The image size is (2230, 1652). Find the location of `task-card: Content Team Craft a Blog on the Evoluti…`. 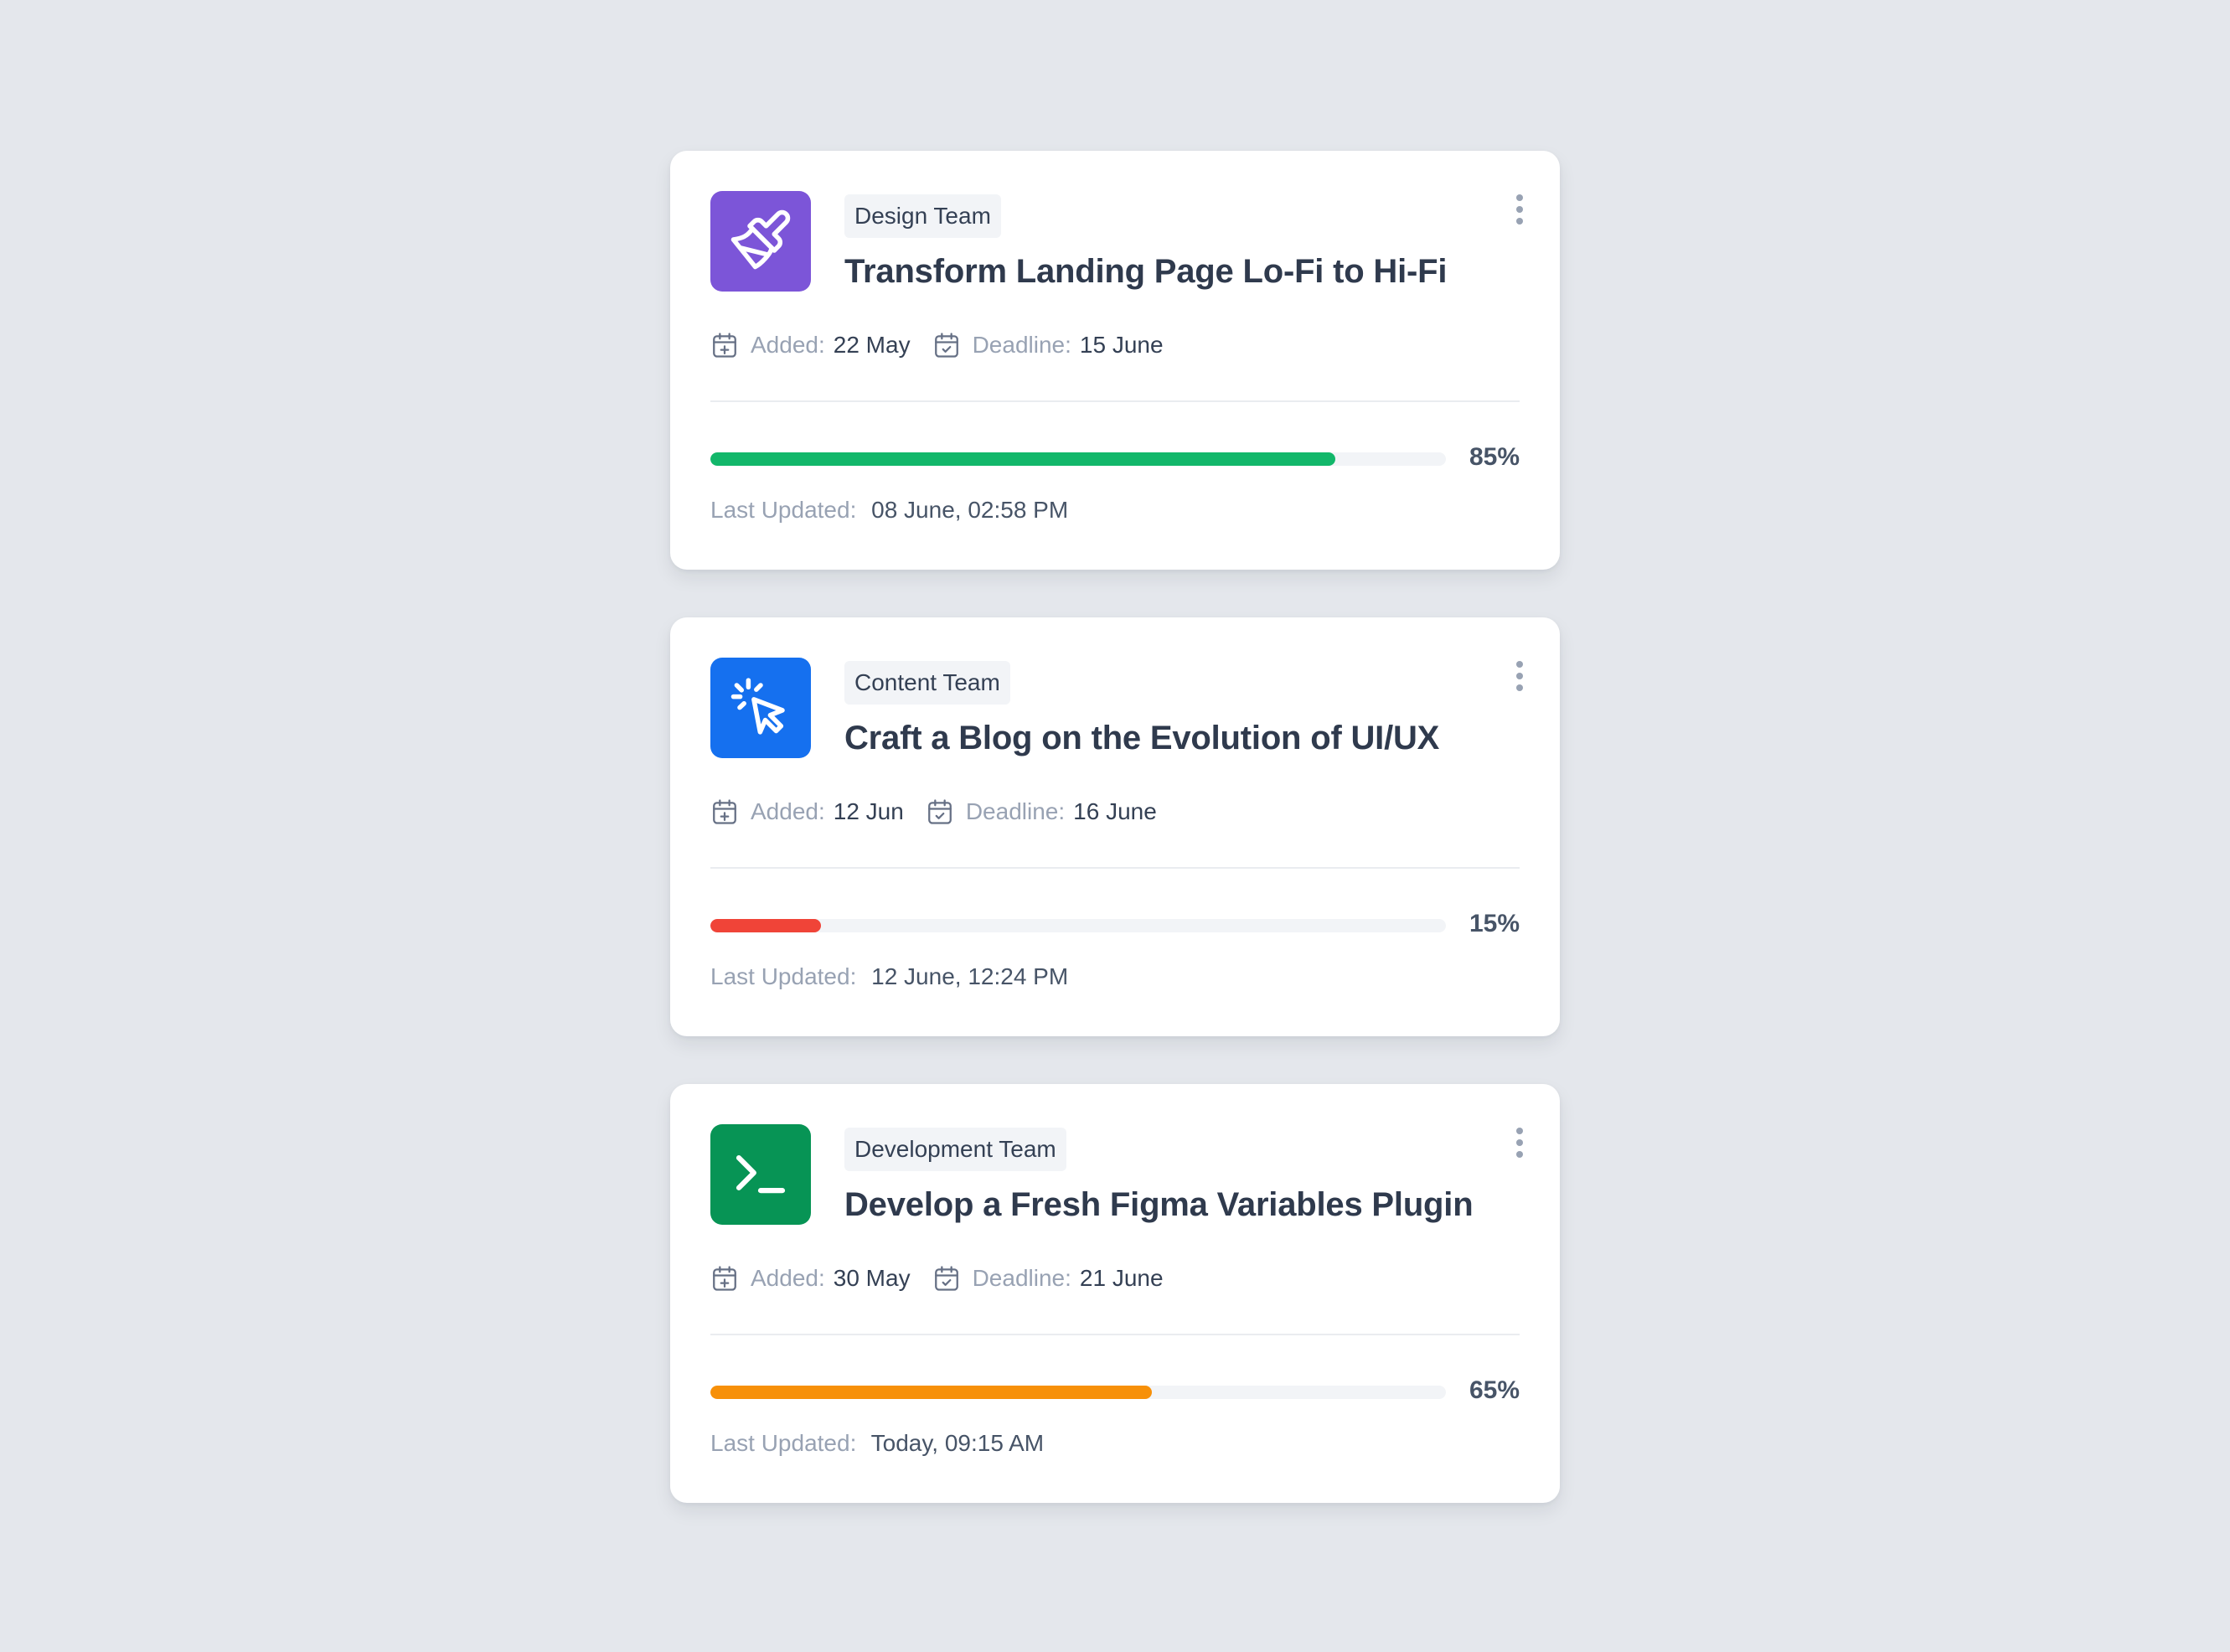

task-card: Content Team Craft a Blog on the Evoluti… is located at coordinates (1115, 826).